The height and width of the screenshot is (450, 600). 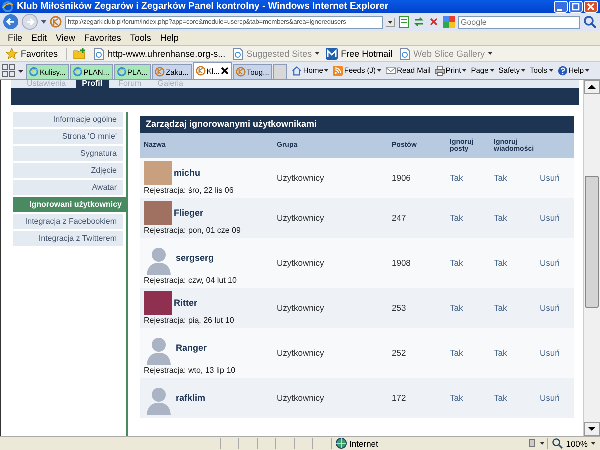 What do you see at coordinates (573, 443) in the screenshot?
I see `zoom-button: 100%` at bounding box center [573, 443].